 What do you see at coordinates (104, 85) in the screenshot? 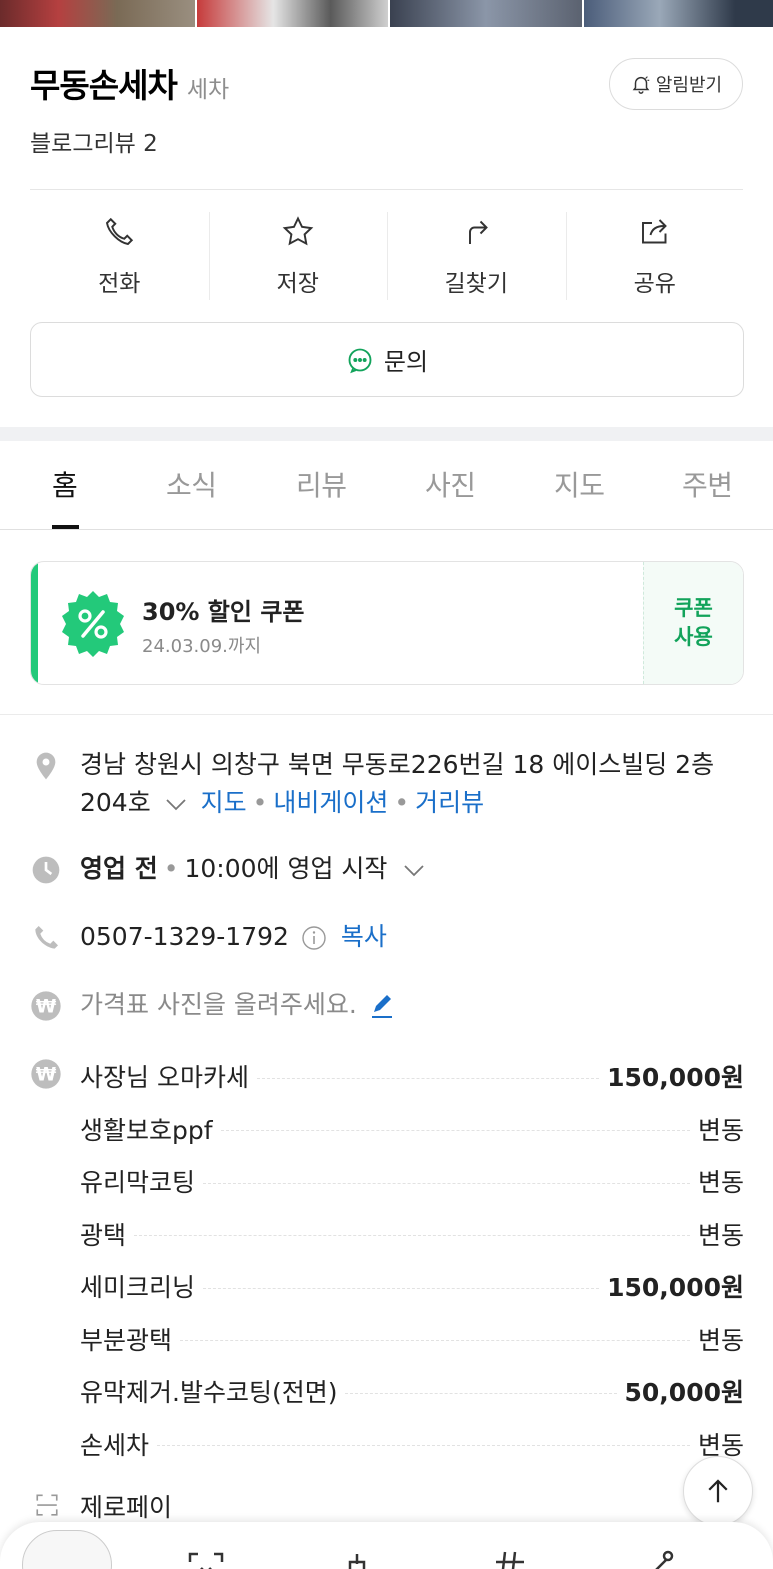
I see `place-name: 무동손세차` at bounding box center [104, 85].